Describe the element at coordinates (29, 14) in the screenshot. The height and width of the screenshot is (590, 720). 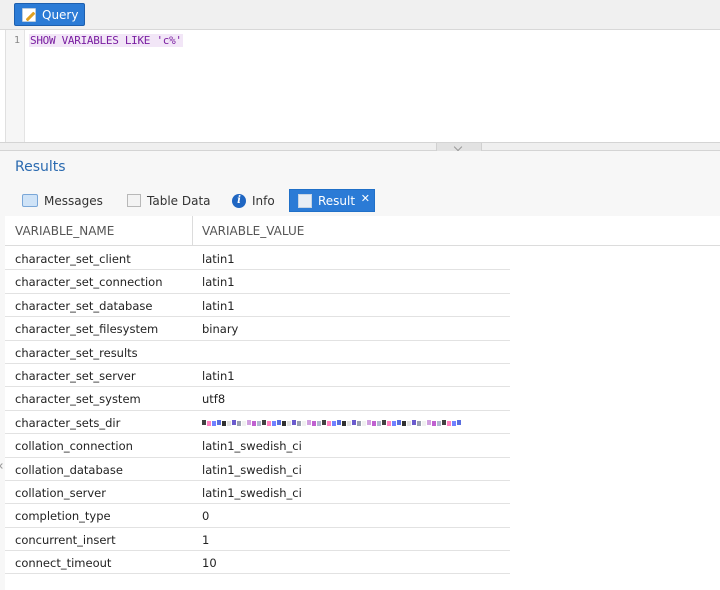
I see `edit-pencil-icon` at that location.